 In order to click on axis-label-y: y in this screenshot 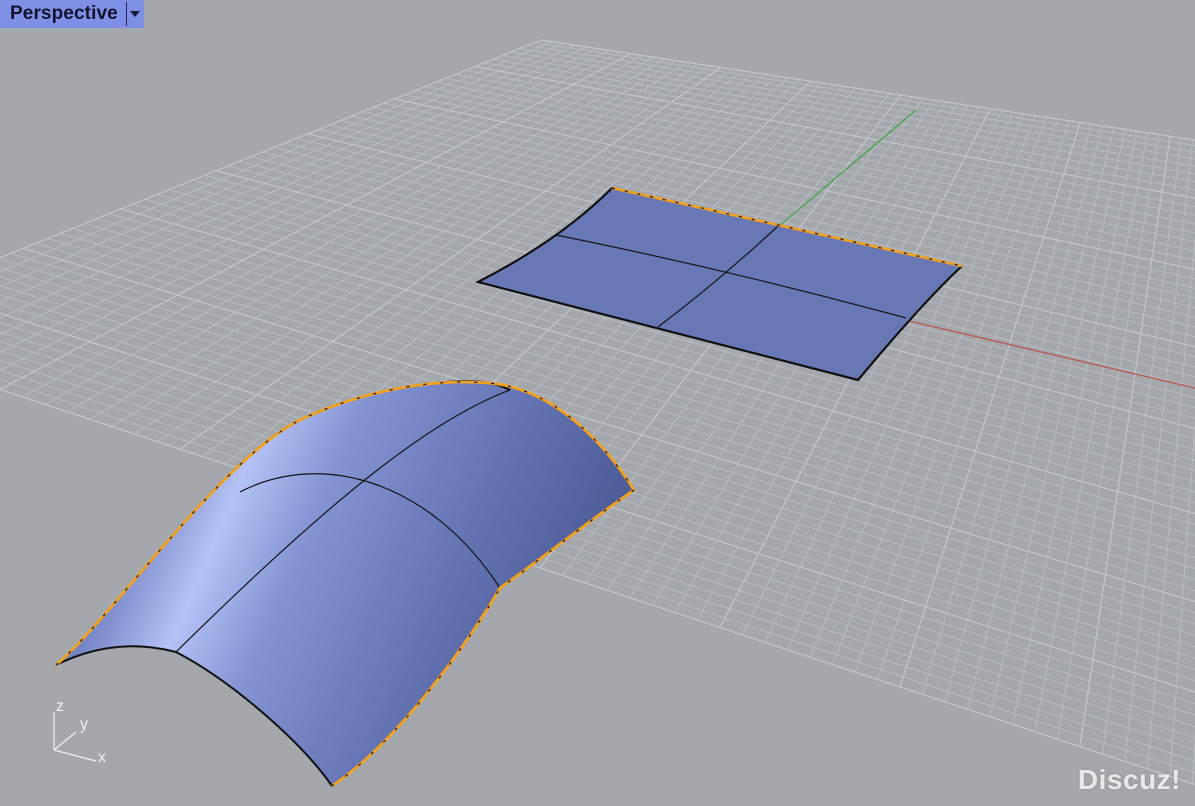, I will do `click(84, 724)`.